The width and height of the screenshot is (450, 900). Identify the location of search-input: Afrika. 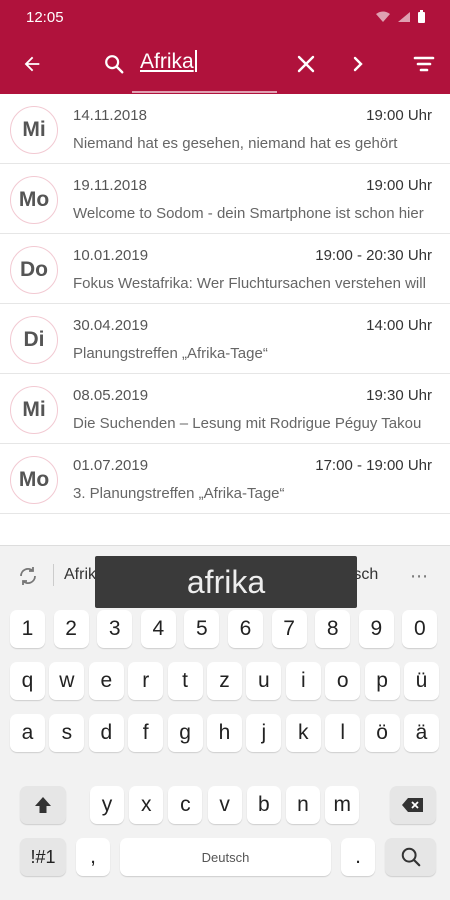
(168, 62).